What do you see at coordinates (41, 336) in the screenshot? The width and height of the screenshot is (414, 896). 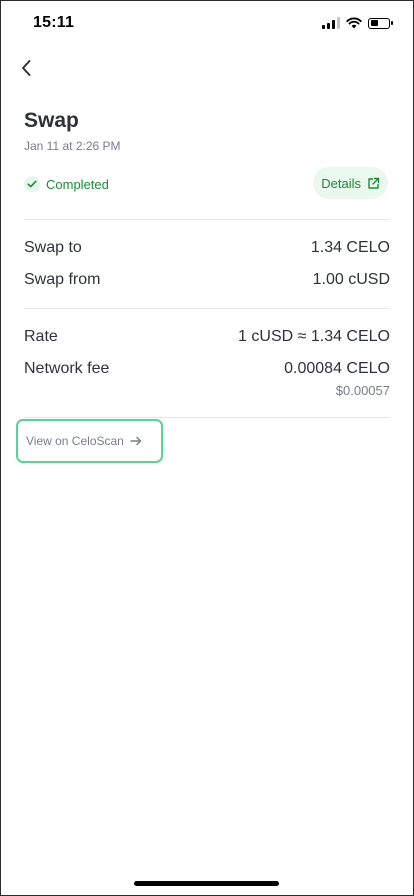 I see `rate-label: Rate` at bounding box center [41, 336].